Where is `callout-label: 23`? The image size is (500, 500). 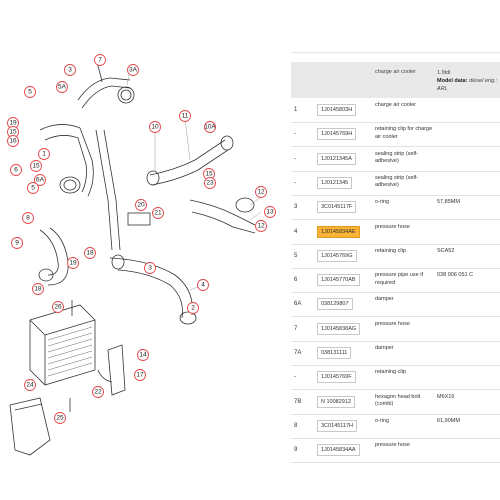 callout-label: 23 is located at coordinates (210, 183).